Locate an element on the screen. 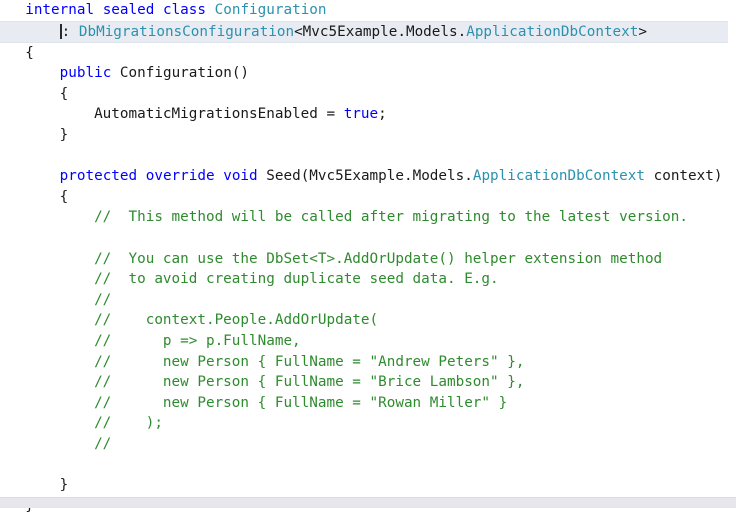  code-line: // p => p.FullName, is located at coordinates (368, 341).